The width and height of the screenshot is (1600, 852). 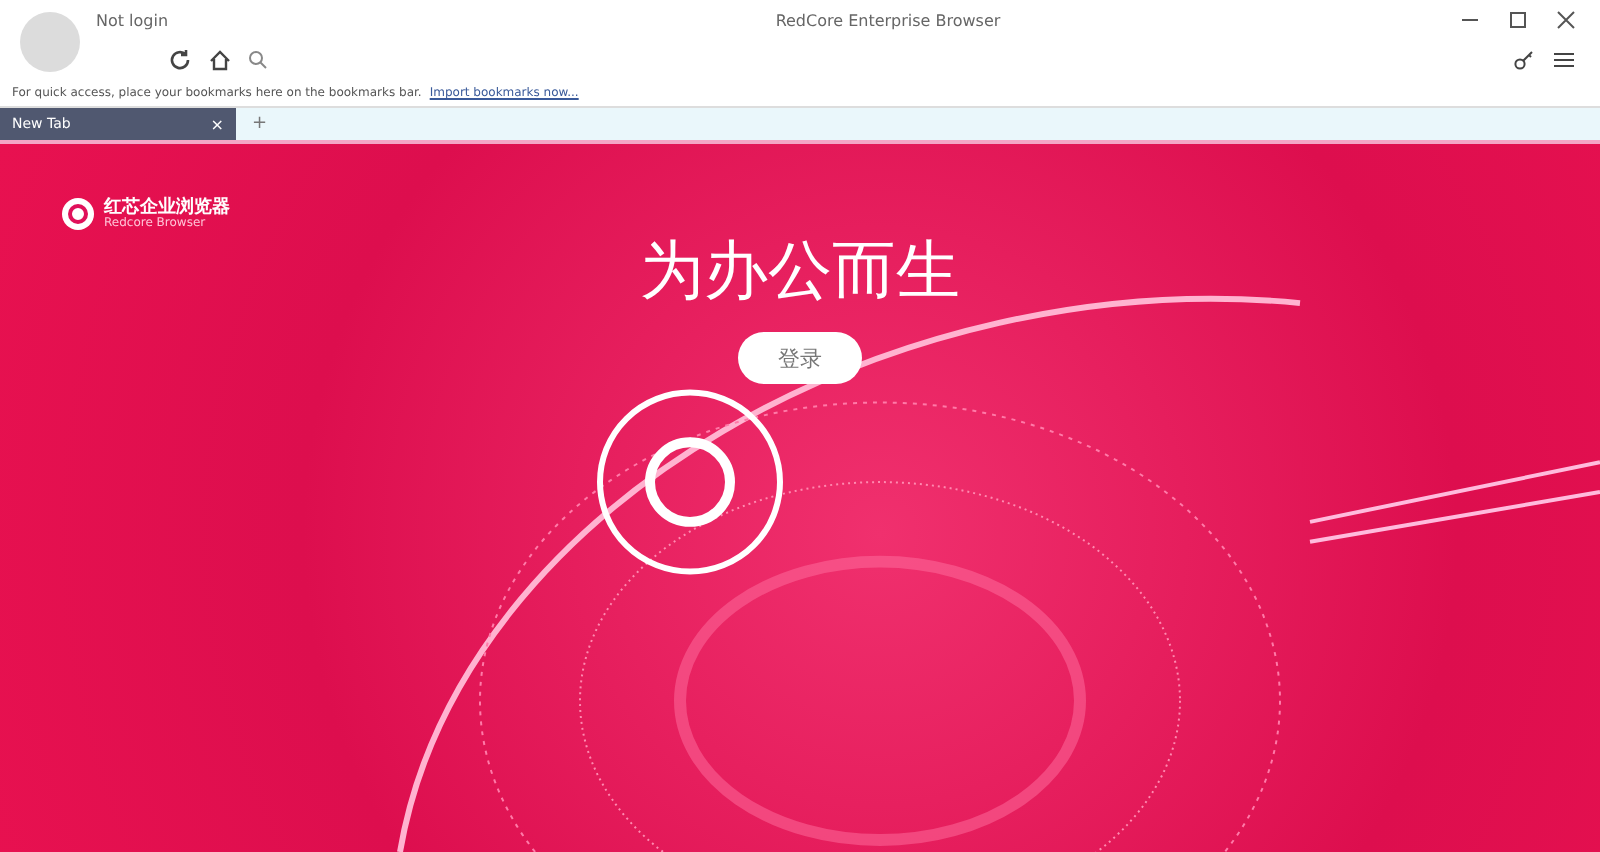 What do you see at coordinates (800, 271) in the screenshot?
I see `slogan: 为办公而生` at bounding box center [800, 271].